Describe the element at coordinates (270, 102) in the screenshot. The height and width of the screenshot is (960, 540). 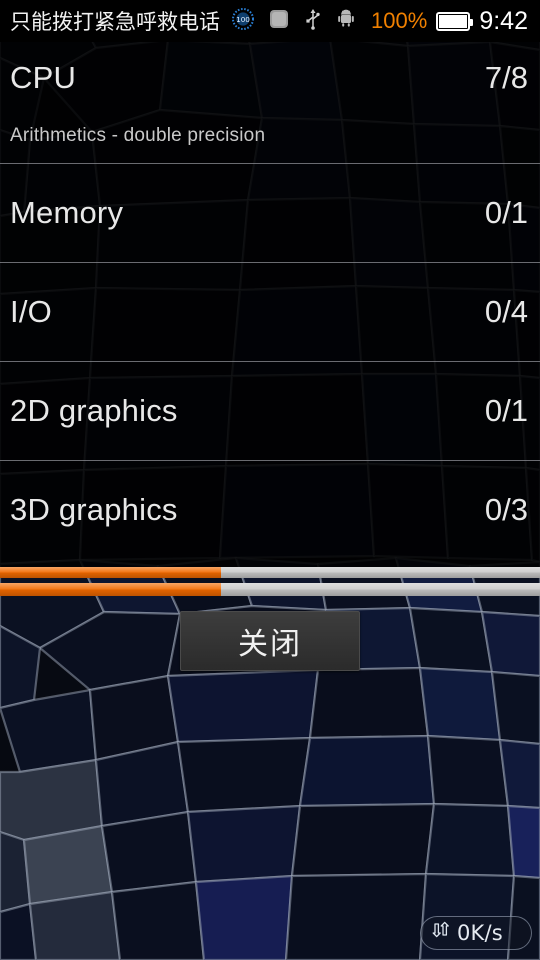
I see `test-row-cpu: CPU 7/8 Arithmetics - double precision` at that location.